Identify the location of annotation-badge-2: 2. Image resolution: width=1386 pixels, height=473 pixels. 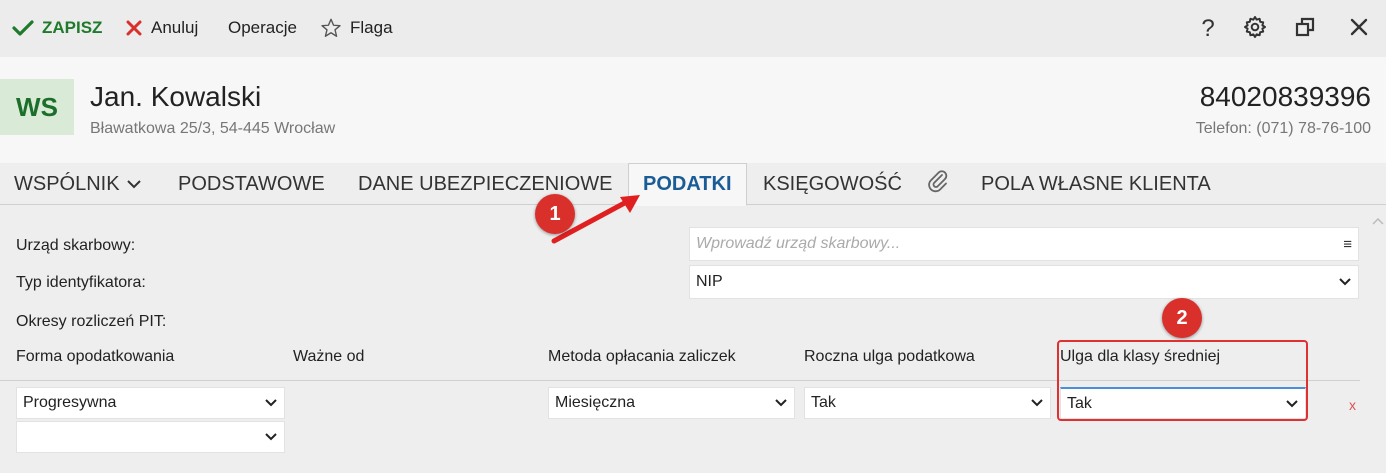
(1182, 318).